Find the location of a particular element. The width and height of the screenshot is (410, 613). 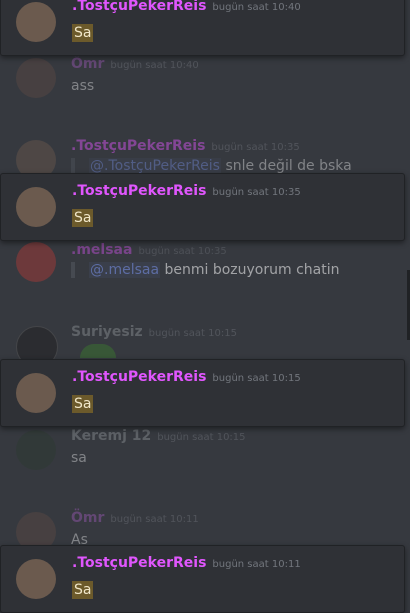

message-item: Ömr bugün saat 10:40 ass is located at coordinates (205, 77).